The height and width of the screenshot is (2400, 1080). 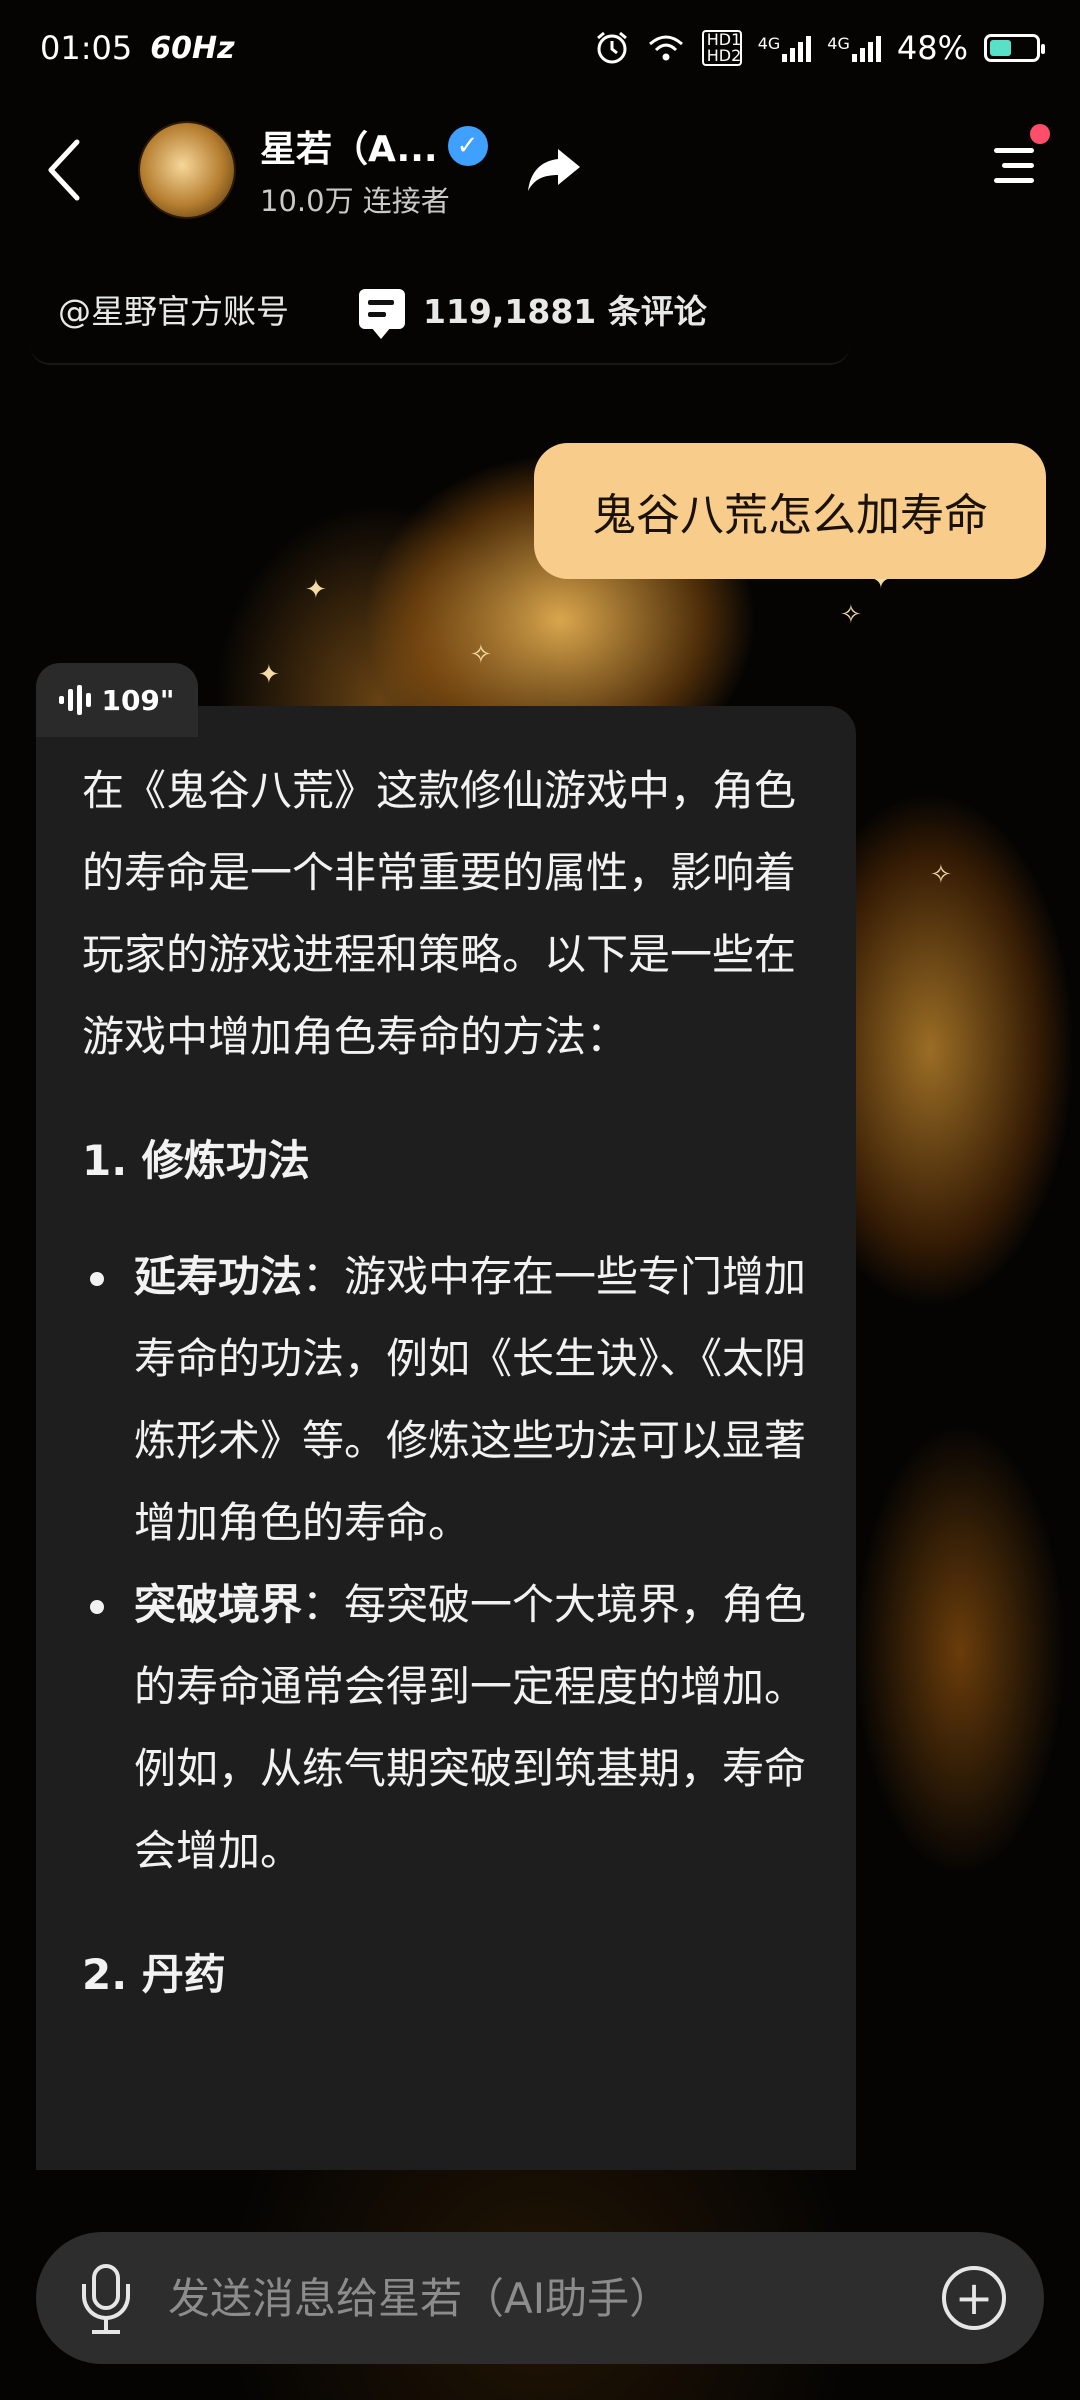 I want to click on status-time: 01:05, so click(x=86, y=48).